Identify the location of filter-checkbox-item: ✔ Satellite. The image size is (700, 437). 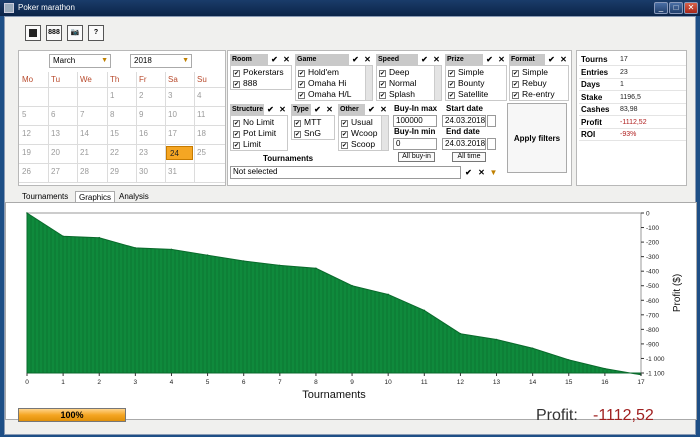
(468, 94).